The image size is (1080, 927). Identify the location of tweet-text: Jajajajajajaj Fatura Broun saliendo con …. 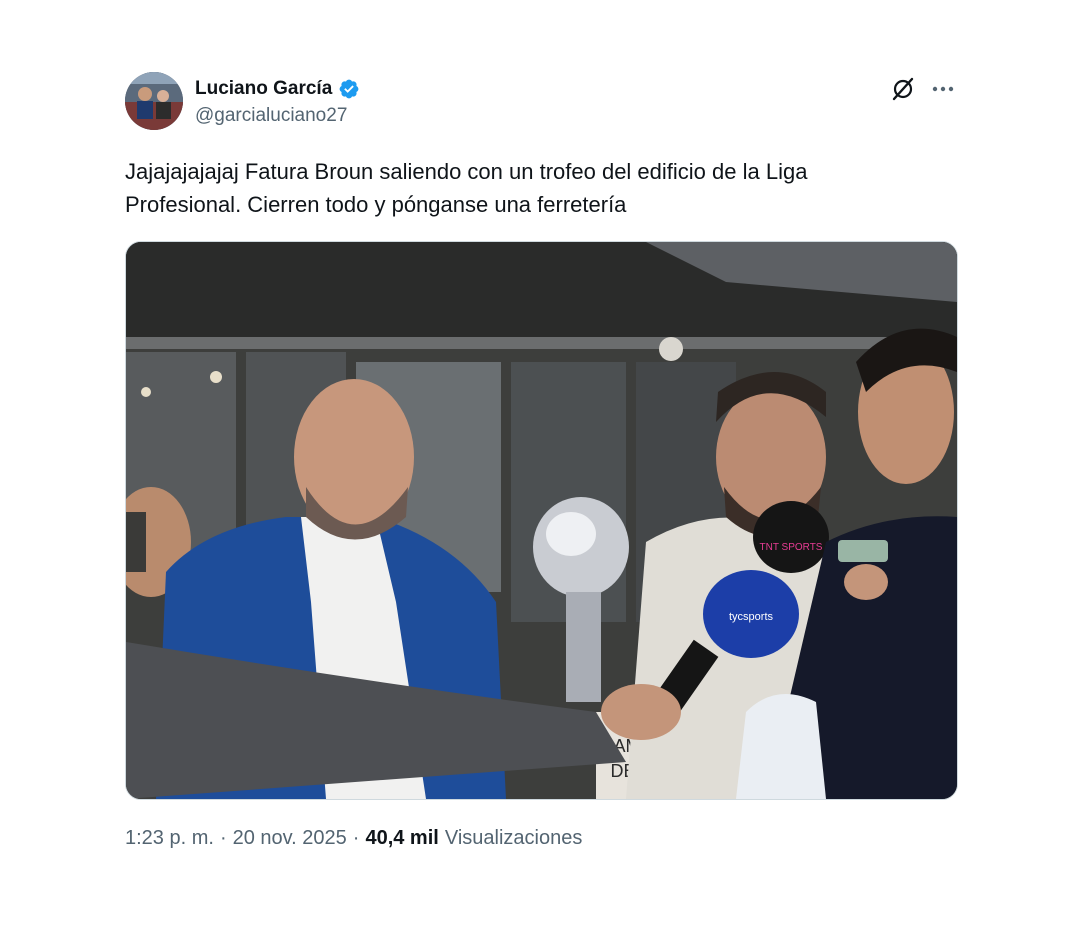
(540, 188).